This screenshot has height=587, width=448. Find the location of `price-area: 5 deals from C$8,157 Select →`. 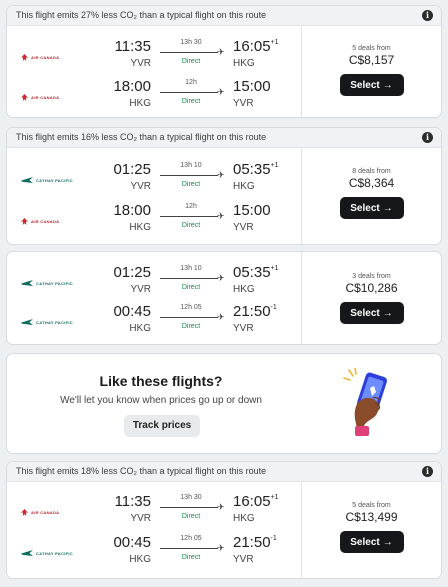

price-area: 5 deals from C$8,157 Select → is located at coordinates (371, 71).